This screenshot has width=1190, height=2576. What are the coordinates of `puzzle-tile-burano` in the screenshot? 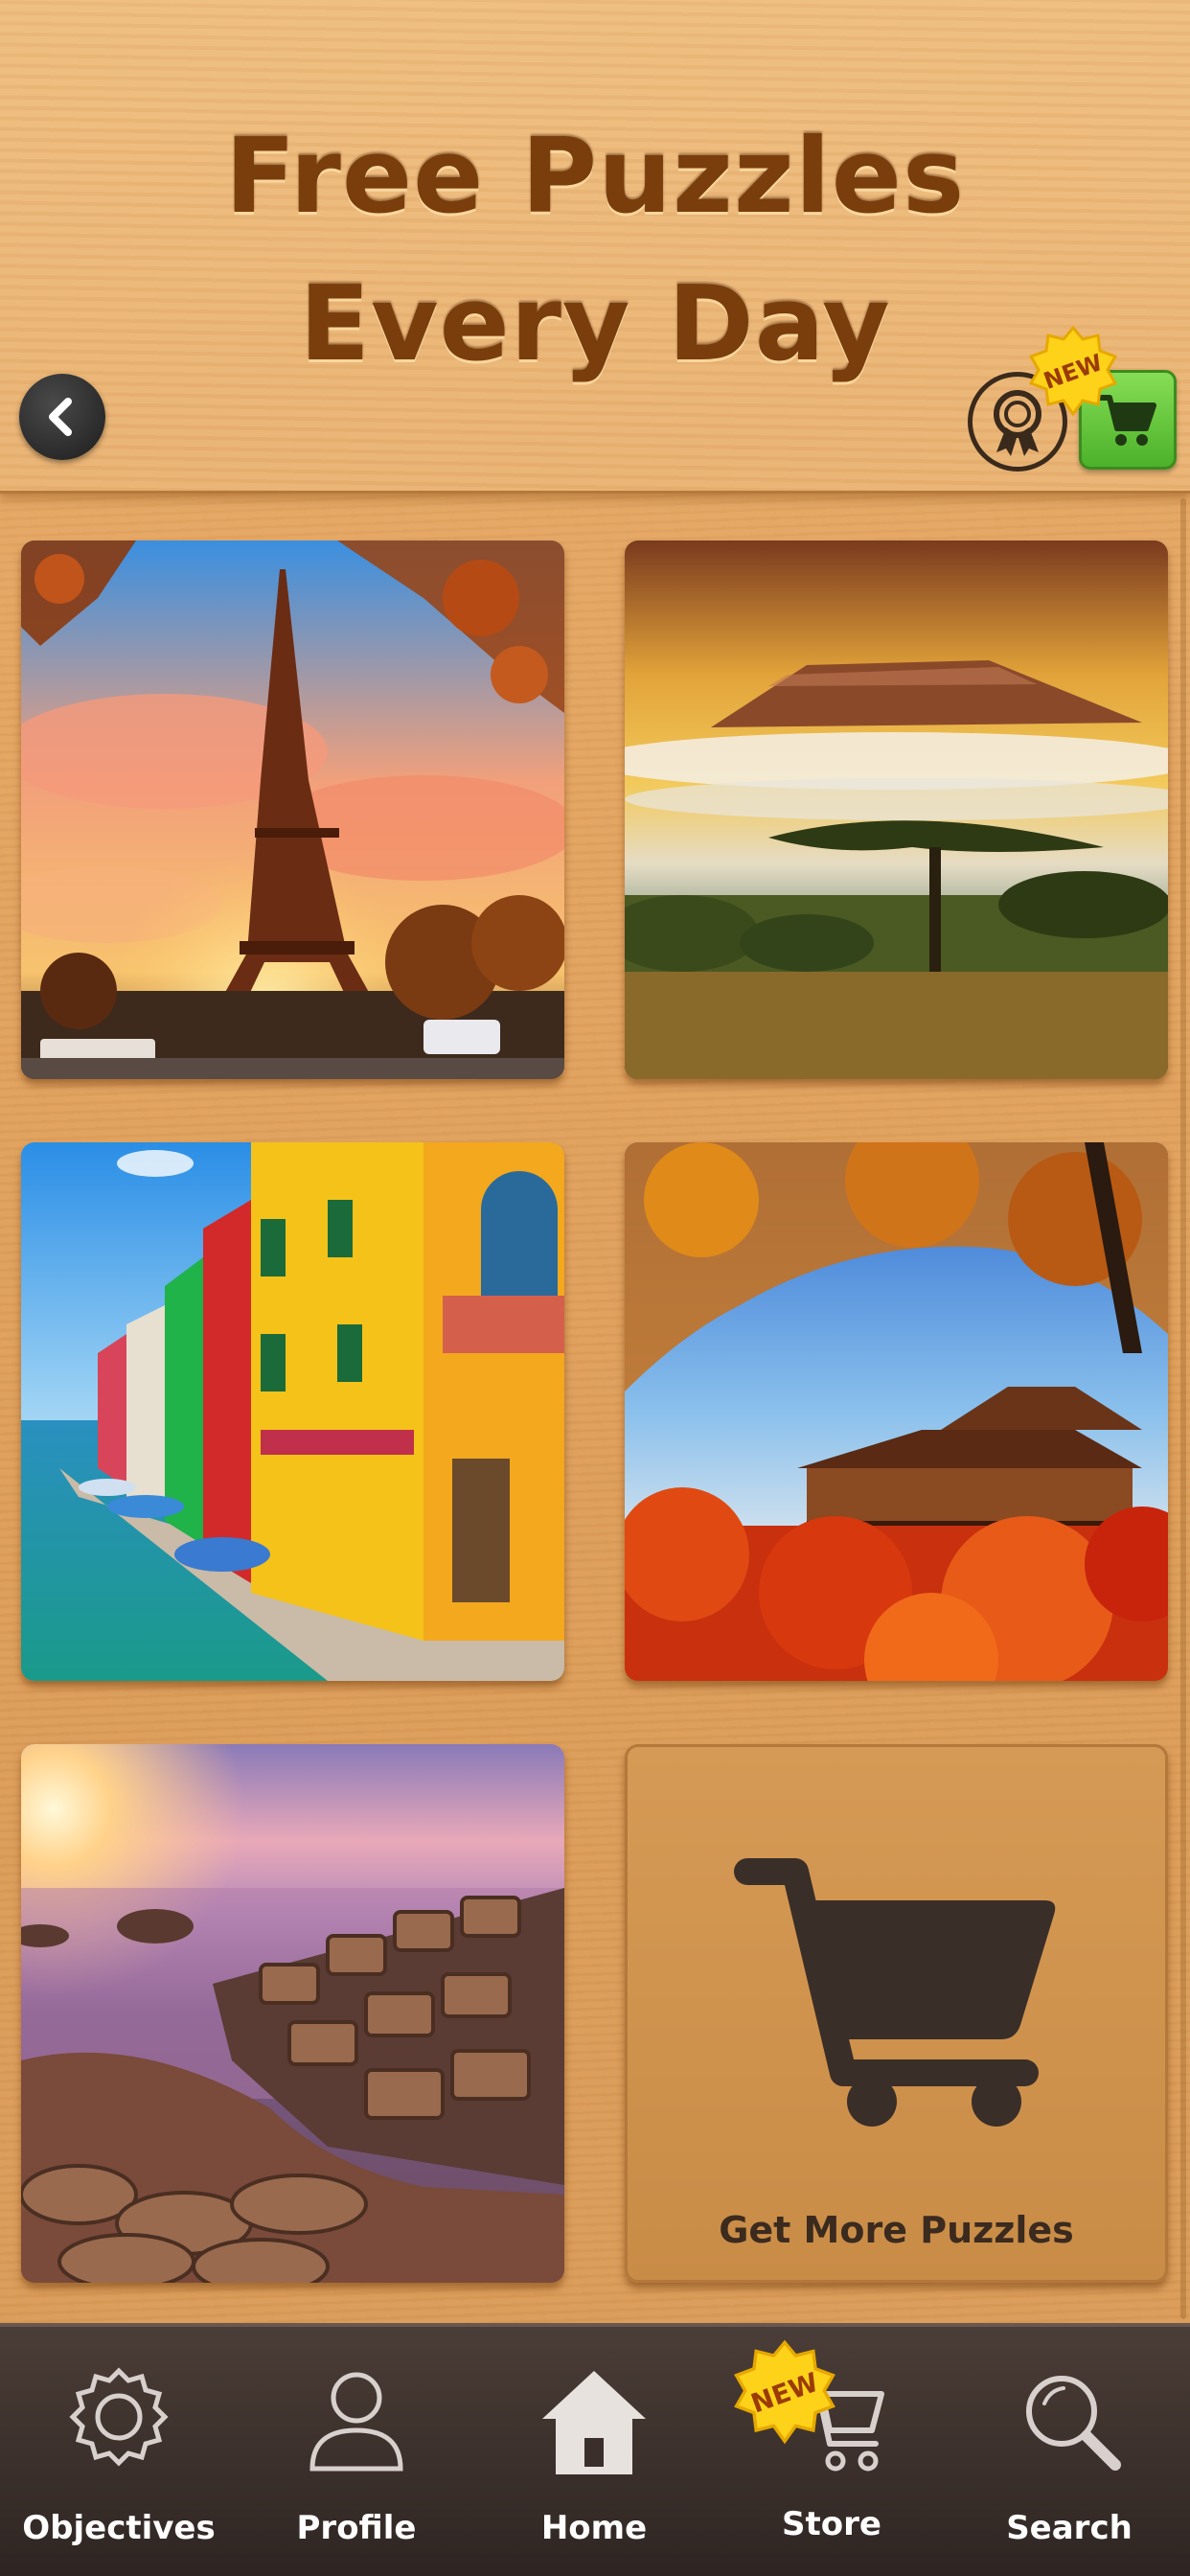 It's located at (293, 1411).